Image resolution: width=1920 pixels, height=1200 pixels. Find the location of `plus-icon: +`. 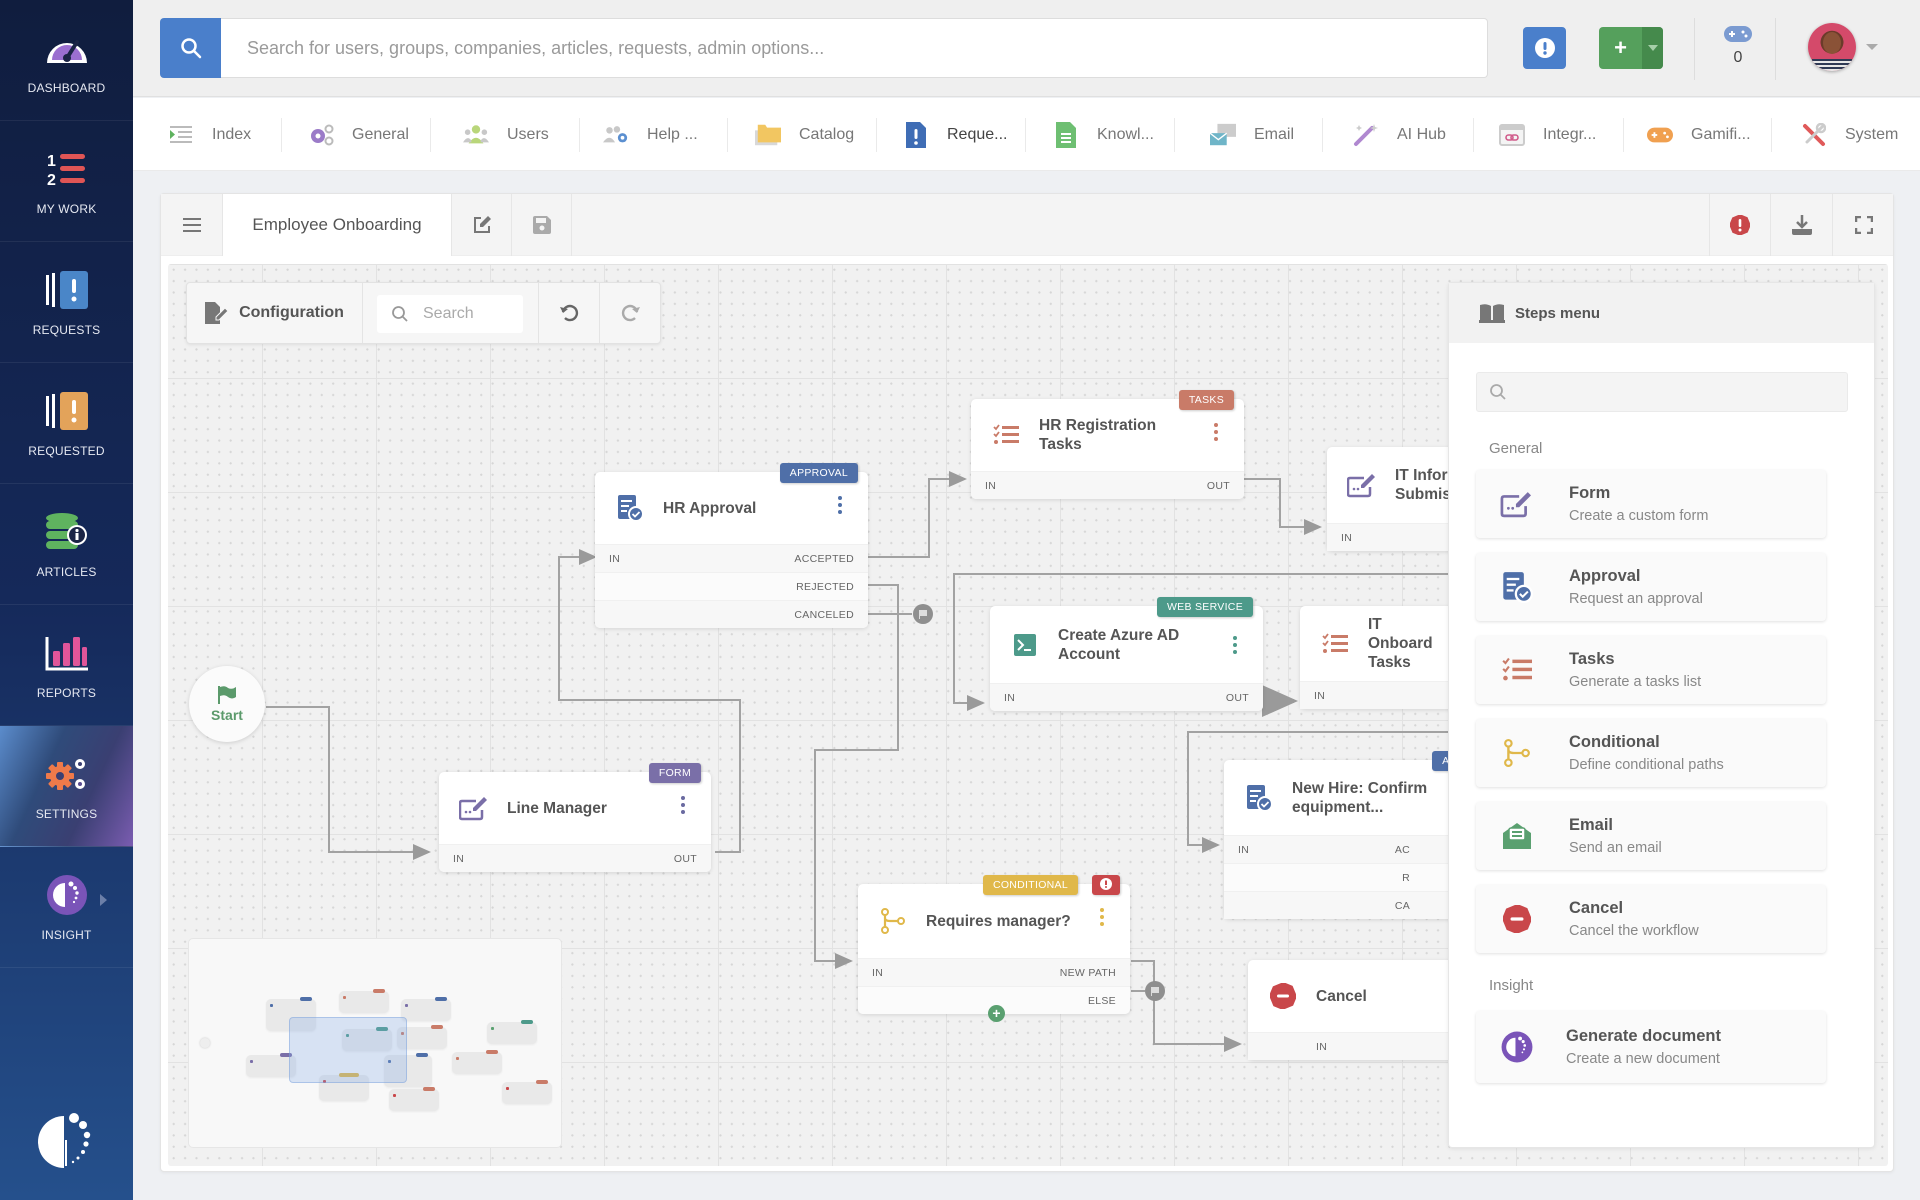

plus-icon: + is located at coordinates (1620, 48).